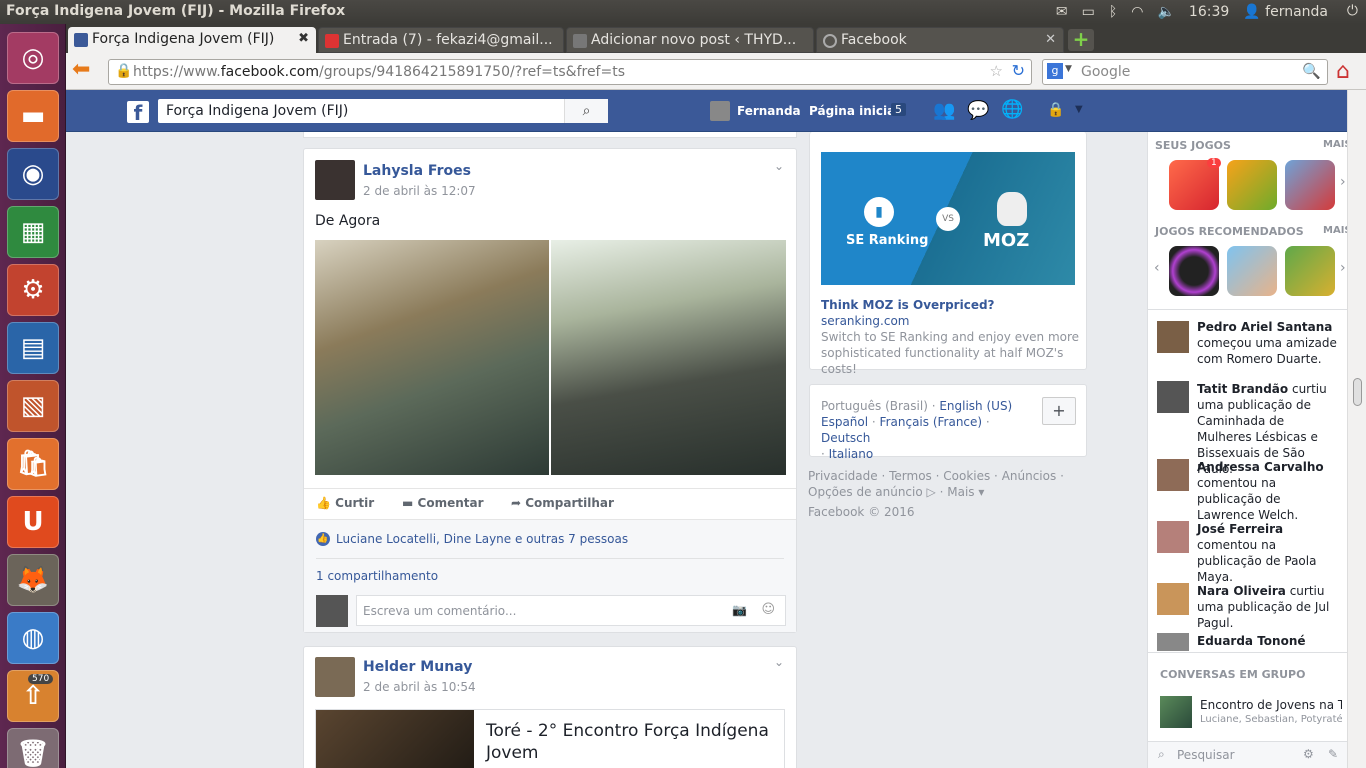  Describe the element at coordinates (1165, 12) in the screenshot. I see `volume-icon: 🔈` at that location.